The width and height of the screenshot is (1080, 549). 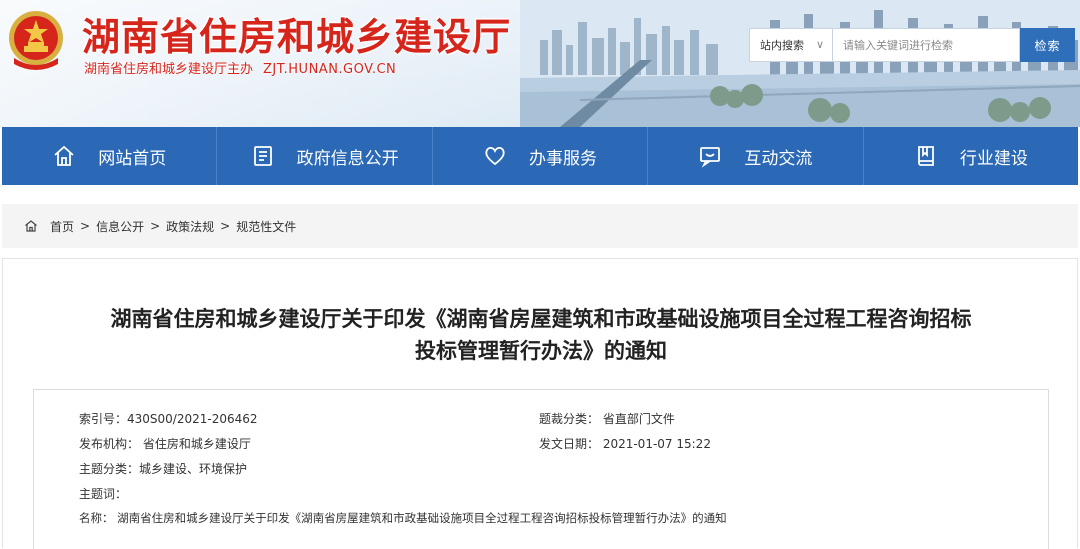 What do you see at coordinates (540, 226) in the screenshot?
I see `breadcrumb: 首页 > 信息公开 > 政策法规 > 规范性文件` at bounding box center [540, 226].